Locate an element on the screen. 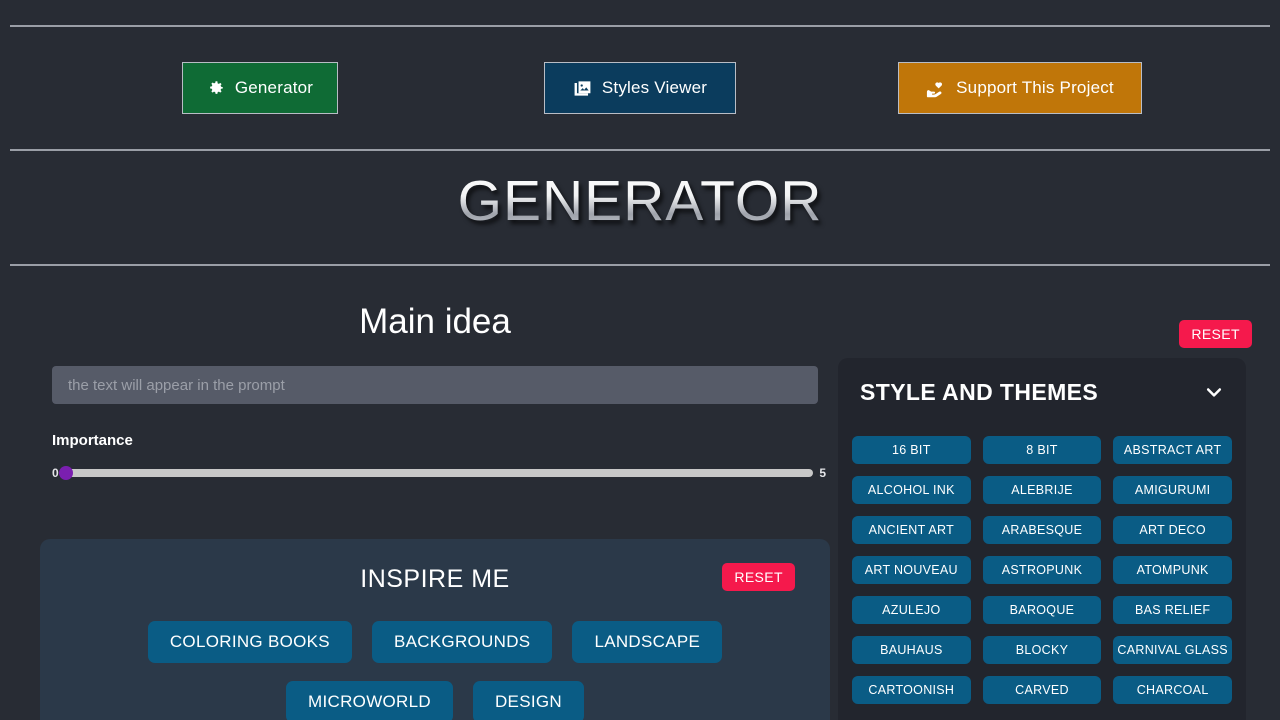 This screenshot has width=1280, height=720. divider-top is located at coordinates (640, 26).